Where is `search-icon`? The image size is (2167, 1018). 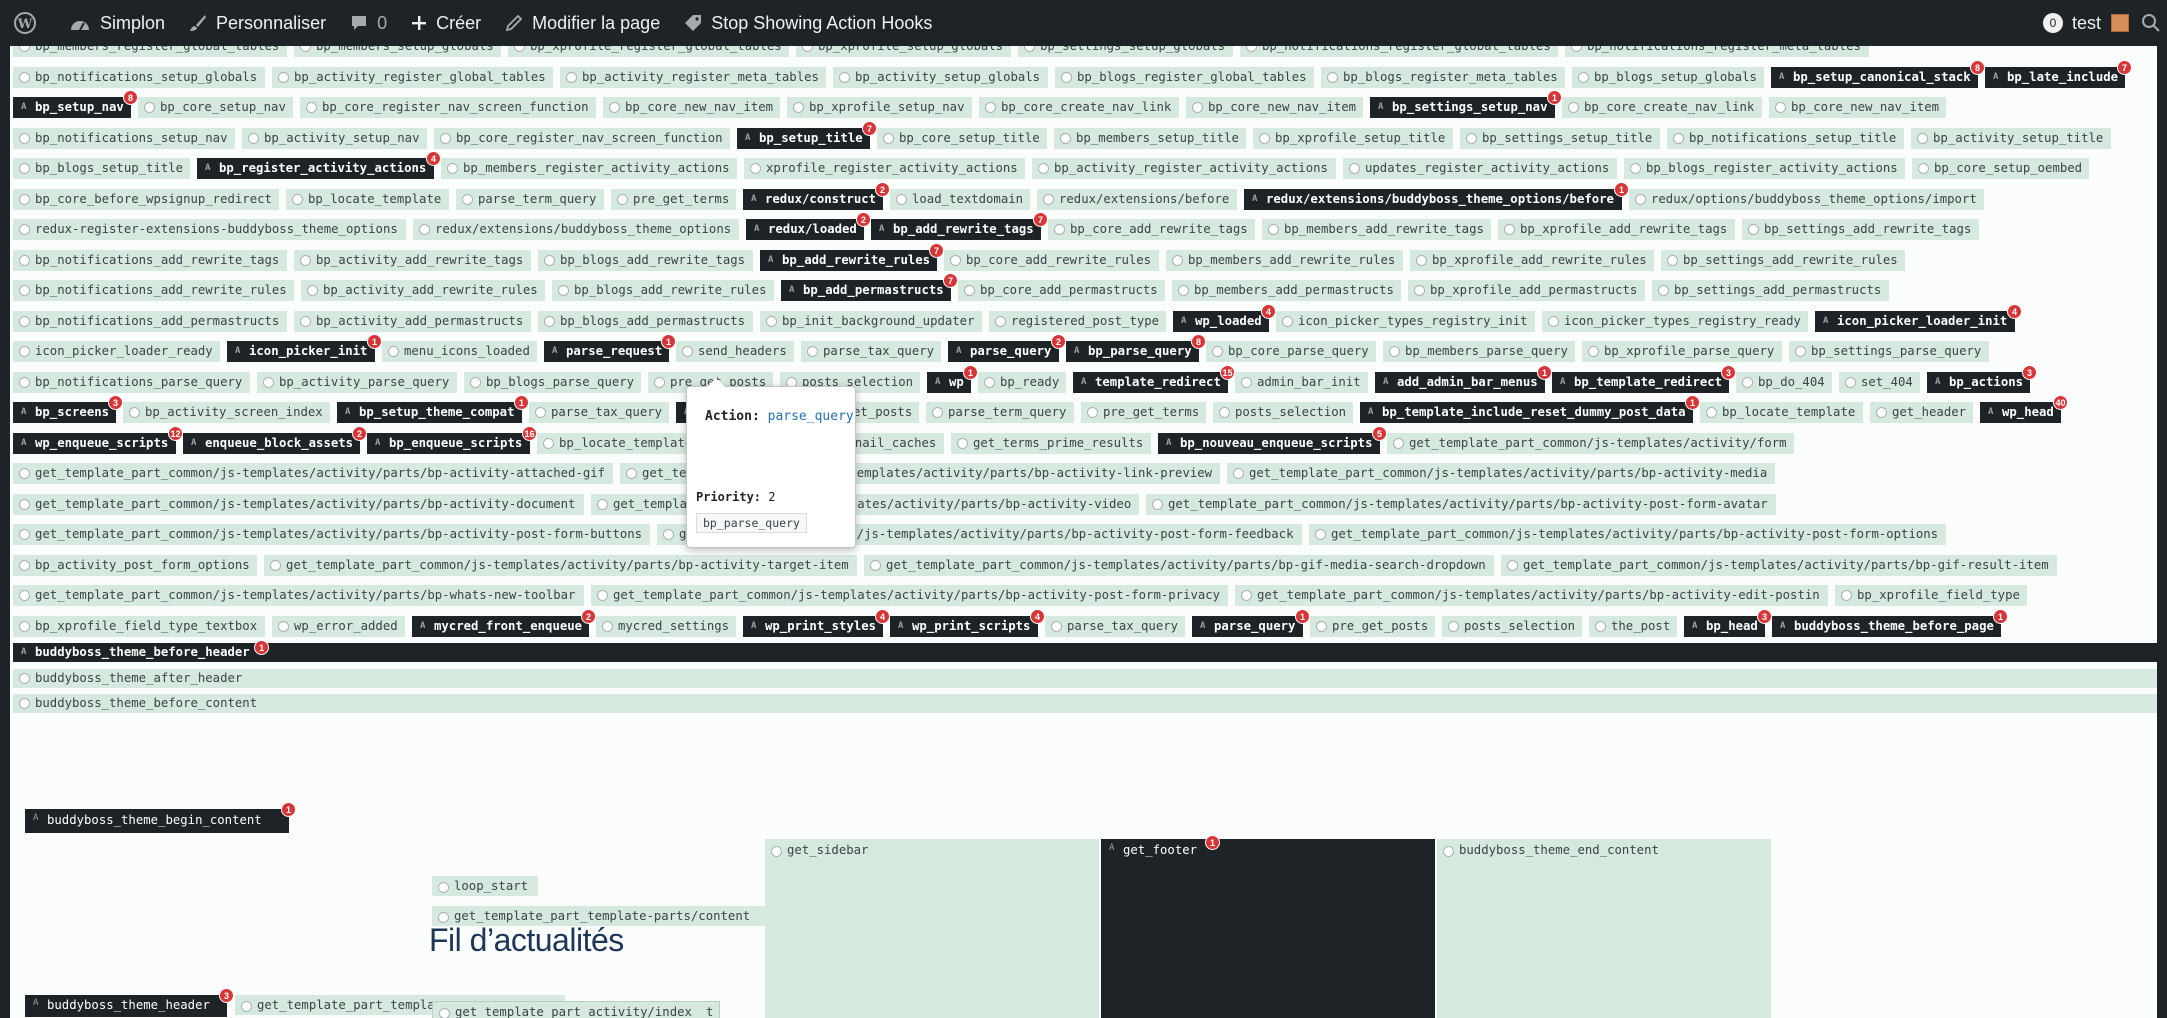 search-icon is located at coordinates (2151, 23).